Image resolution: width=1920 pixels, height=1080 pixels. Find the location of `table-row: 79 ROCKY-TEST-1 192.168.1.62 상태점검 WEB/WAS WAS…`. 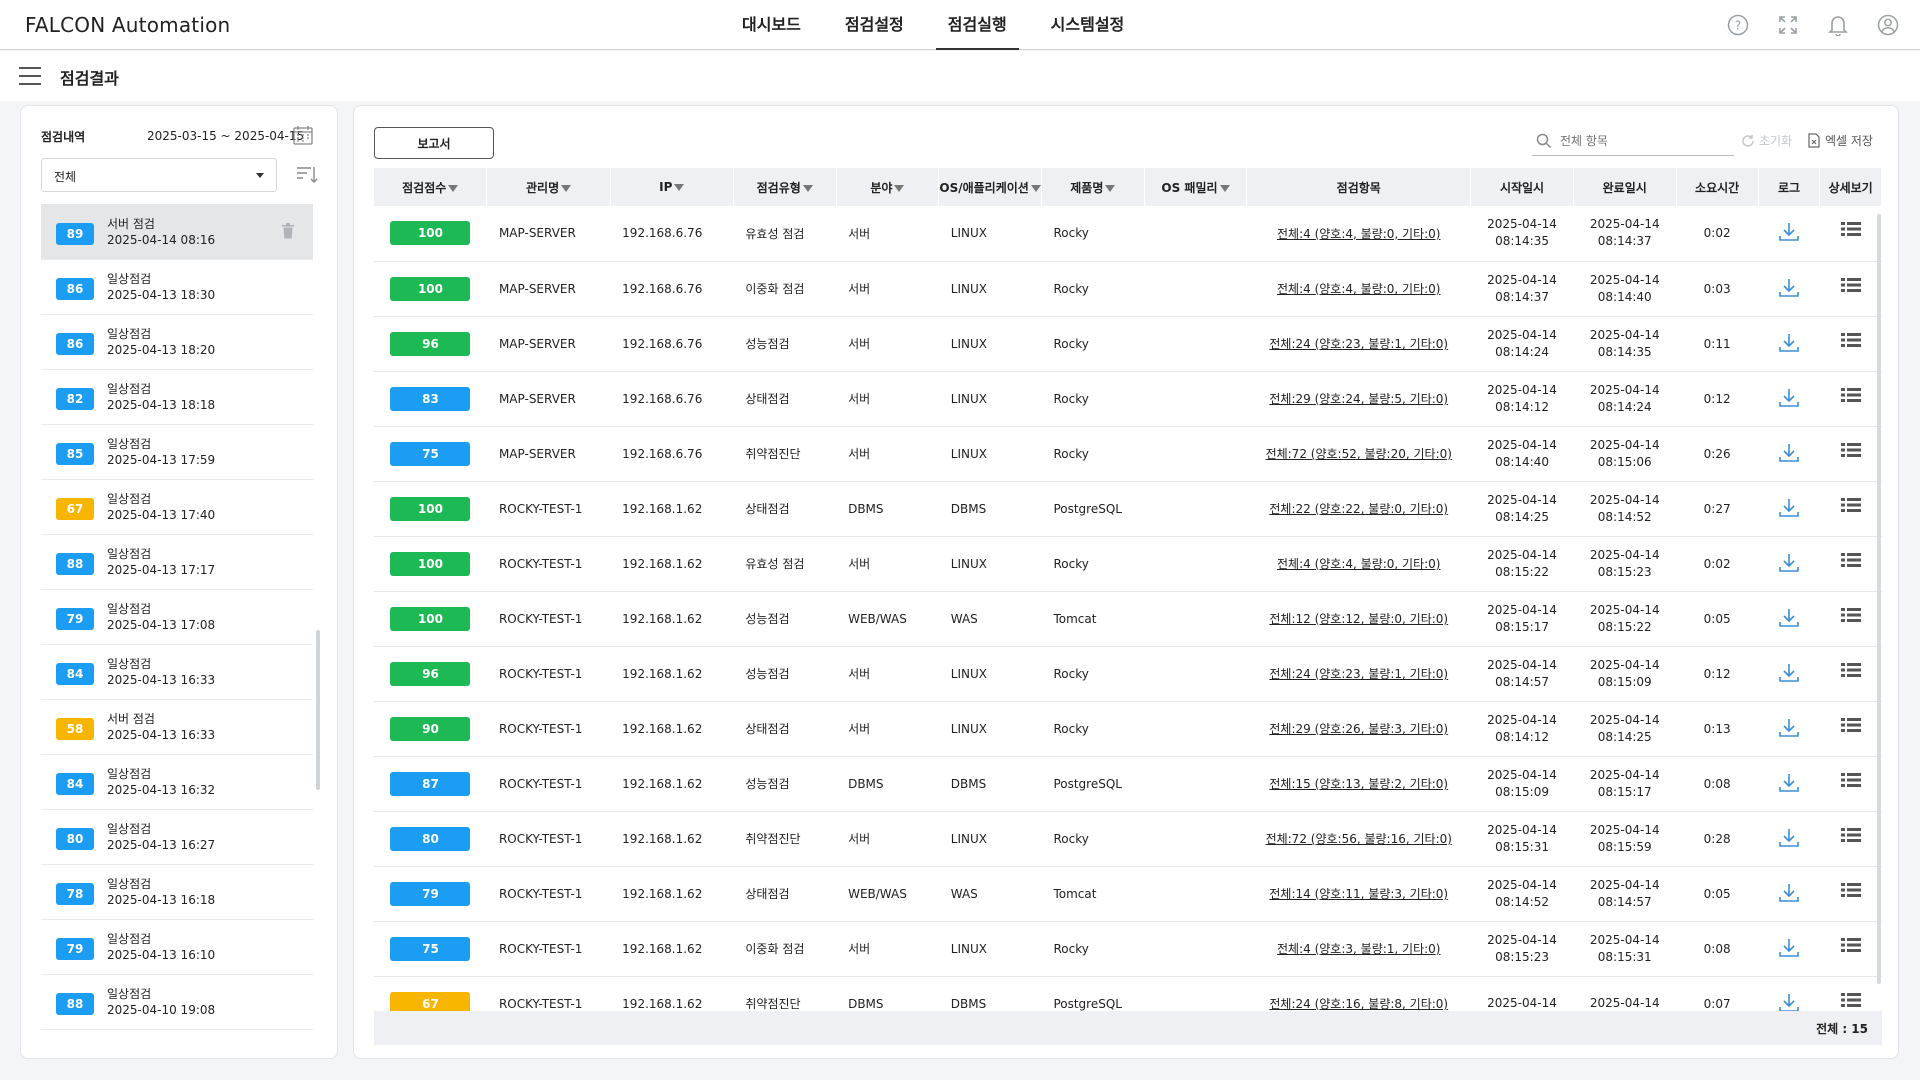

table-row: 79 ROCKY-TEST-1 192.168.1.62 상태점검 WEB/WAS WAS… is located at coordinates (1128, 894).